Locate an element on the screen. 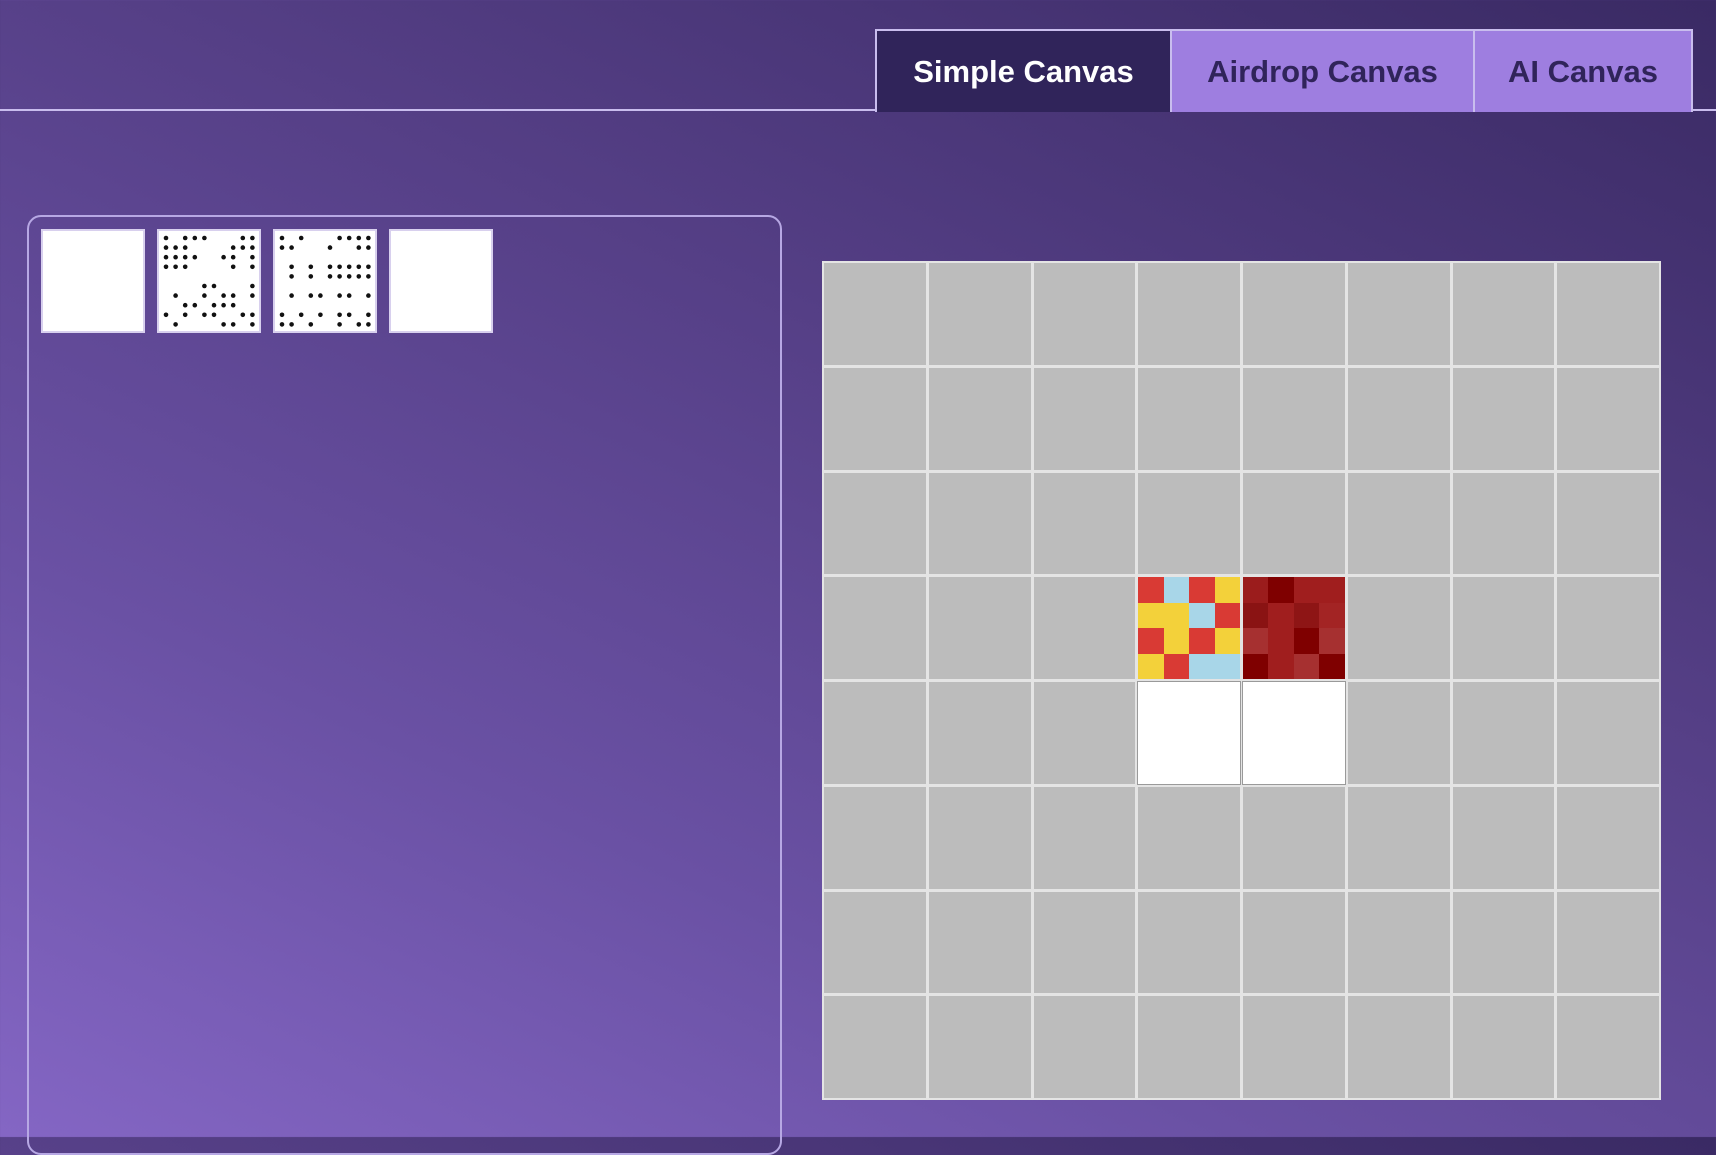  canvas-tabs: Simple Canvas Airdrop Canvas AI Canvas is located at coordinates (1284, 70).